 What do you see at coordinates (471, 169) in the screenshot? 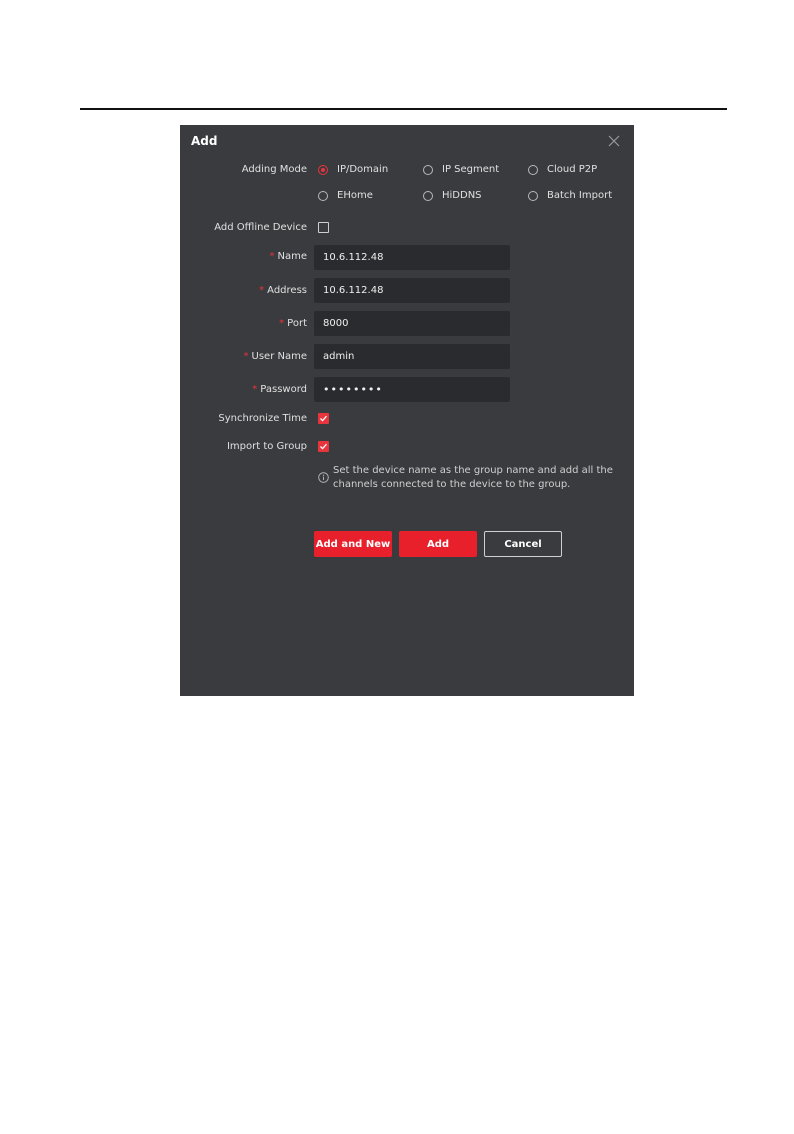
I see `radio-label: IP Segment` at bounding box center [471, 169].